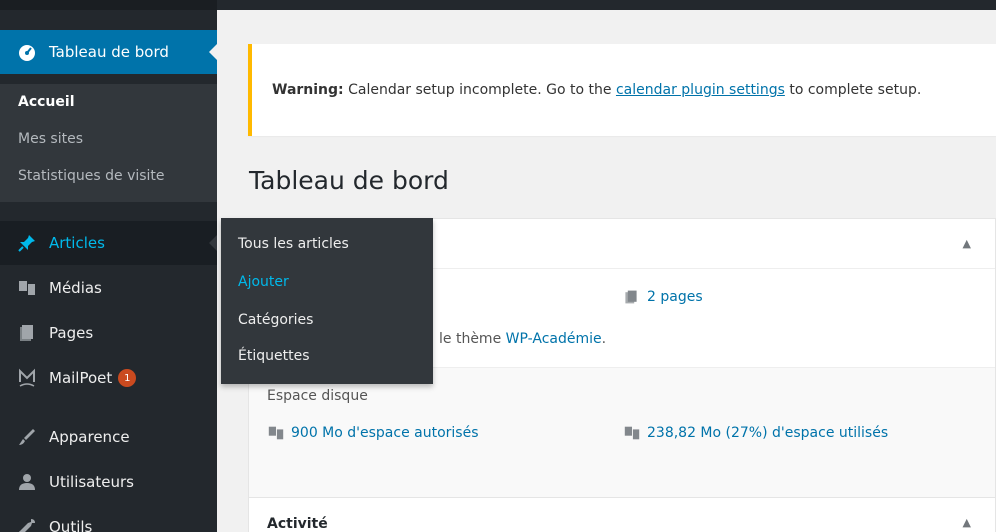 Image resolution: width=996 pixels, height=532 pixels. What do you see at coordinates (27, 243) in the screenshot?
I see `pin-icon` at bounding box center [27, 243].